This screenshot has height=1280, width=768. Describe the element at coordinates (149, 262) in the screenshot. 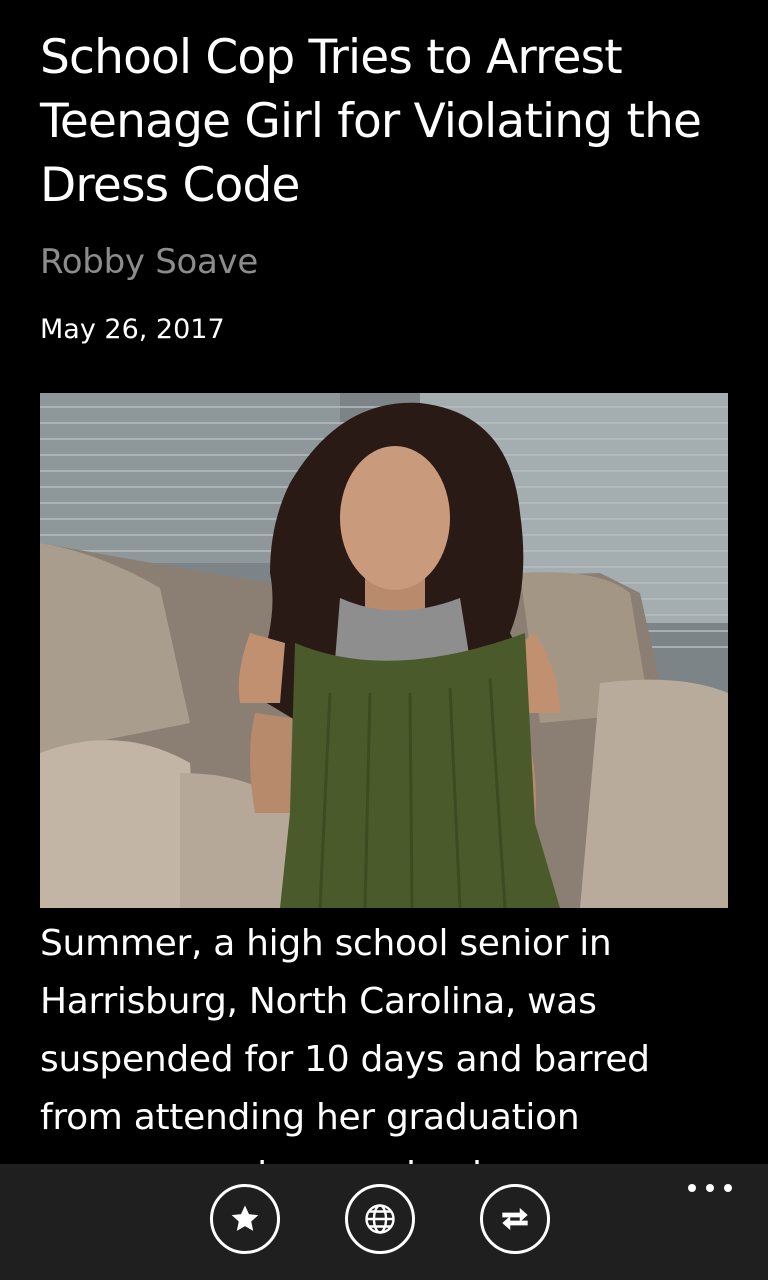

I see `article-author: Robby Soave` at that location.